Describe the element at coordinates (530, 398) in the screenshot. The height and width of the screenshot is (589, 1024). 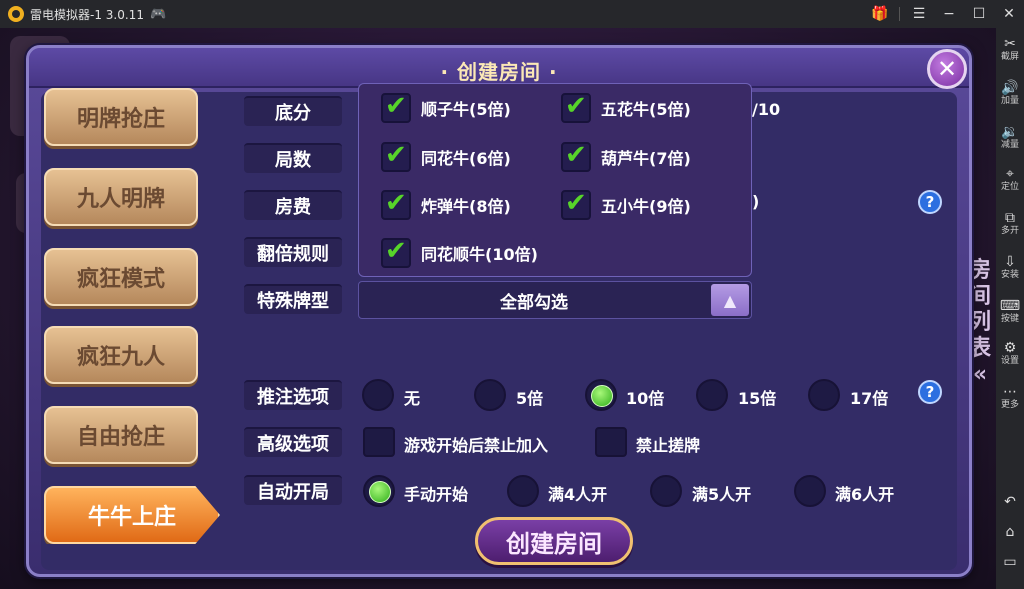
I see `push-5x-label: 5倍` at that location.